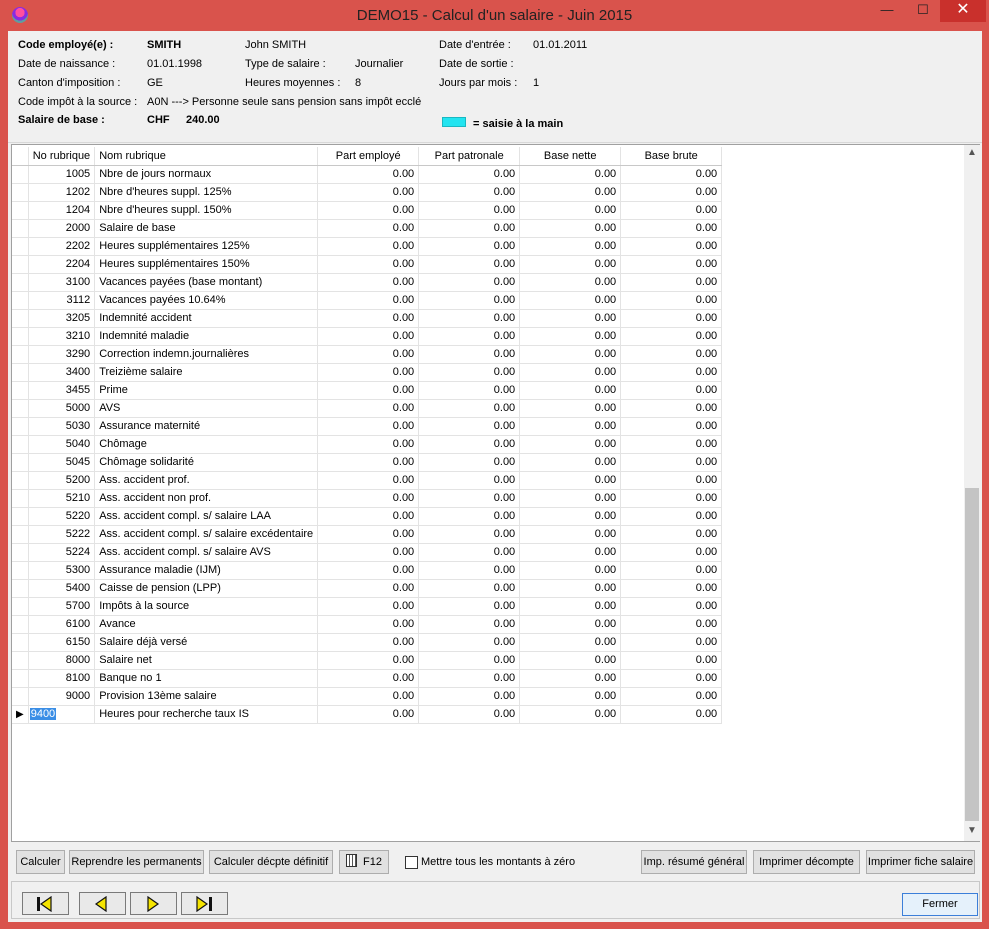 The width and height of the screenshot is (989, 929). I want to click on table-row: 3205 Indemnité accident 0.00 0.00 0.00 0.00, so click(367, 318).